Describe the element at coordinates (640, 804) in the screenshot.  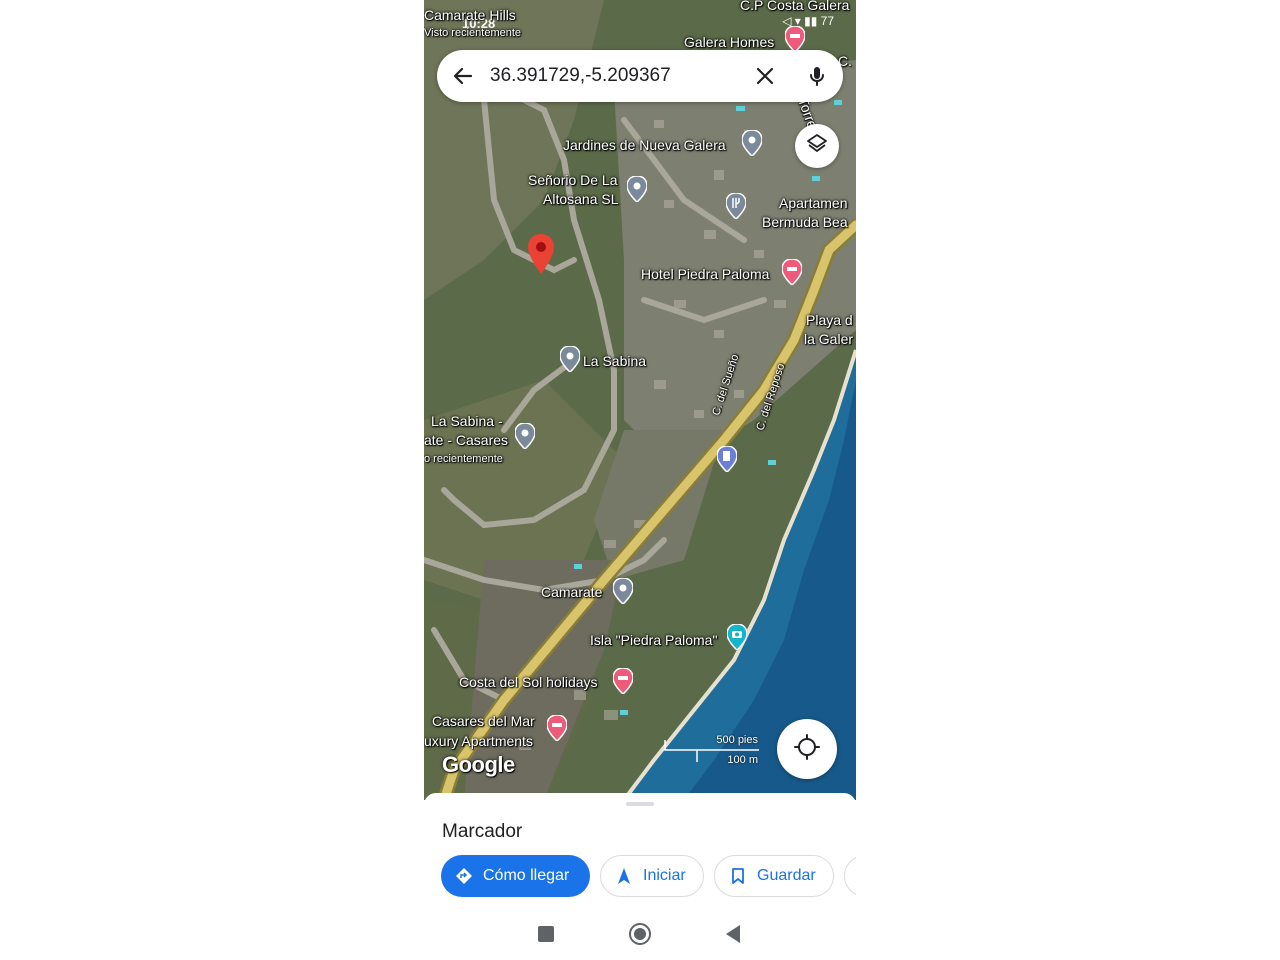
I see `drag-handle` at that location.